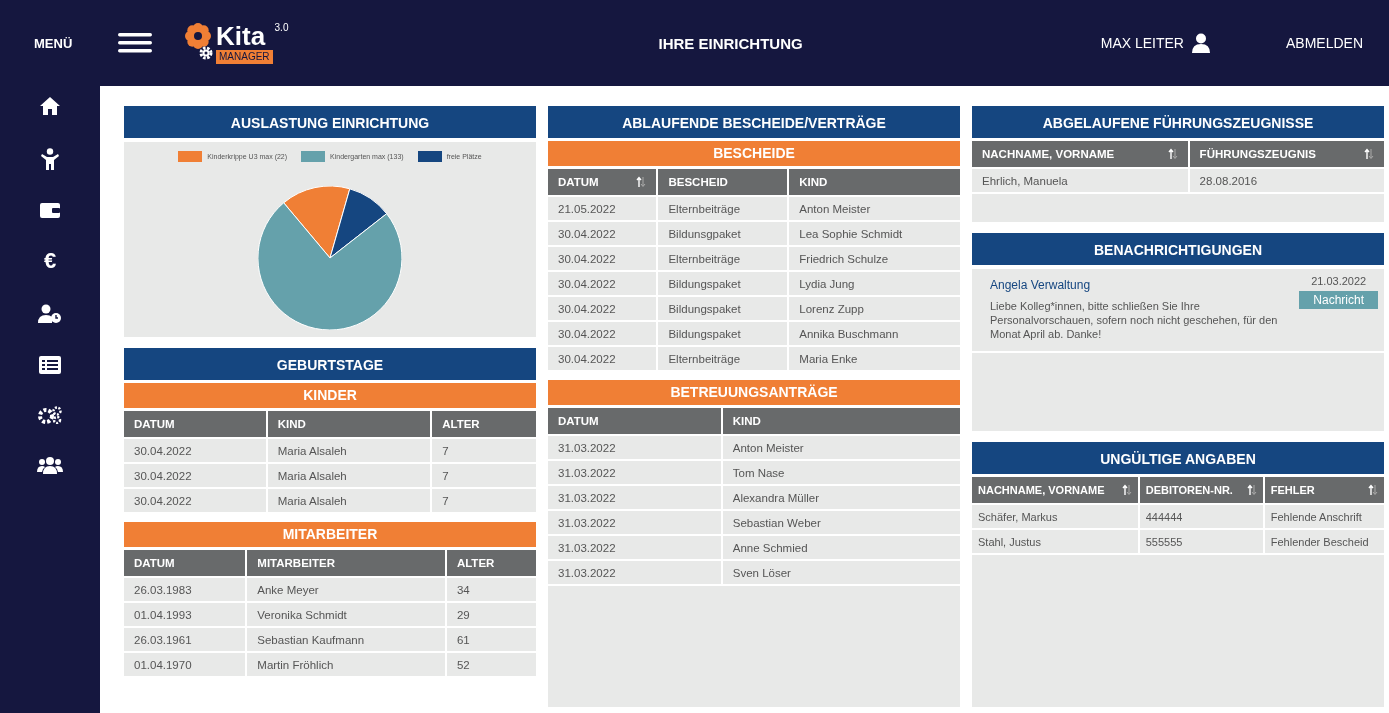 Image resolution: width=1389 pixels, height=713 pixels. What do you see at coordinates (1056, 516) in the screenshot?
I see `table-cell: Schäfer, Markus` at bounding box center [1056, 516].